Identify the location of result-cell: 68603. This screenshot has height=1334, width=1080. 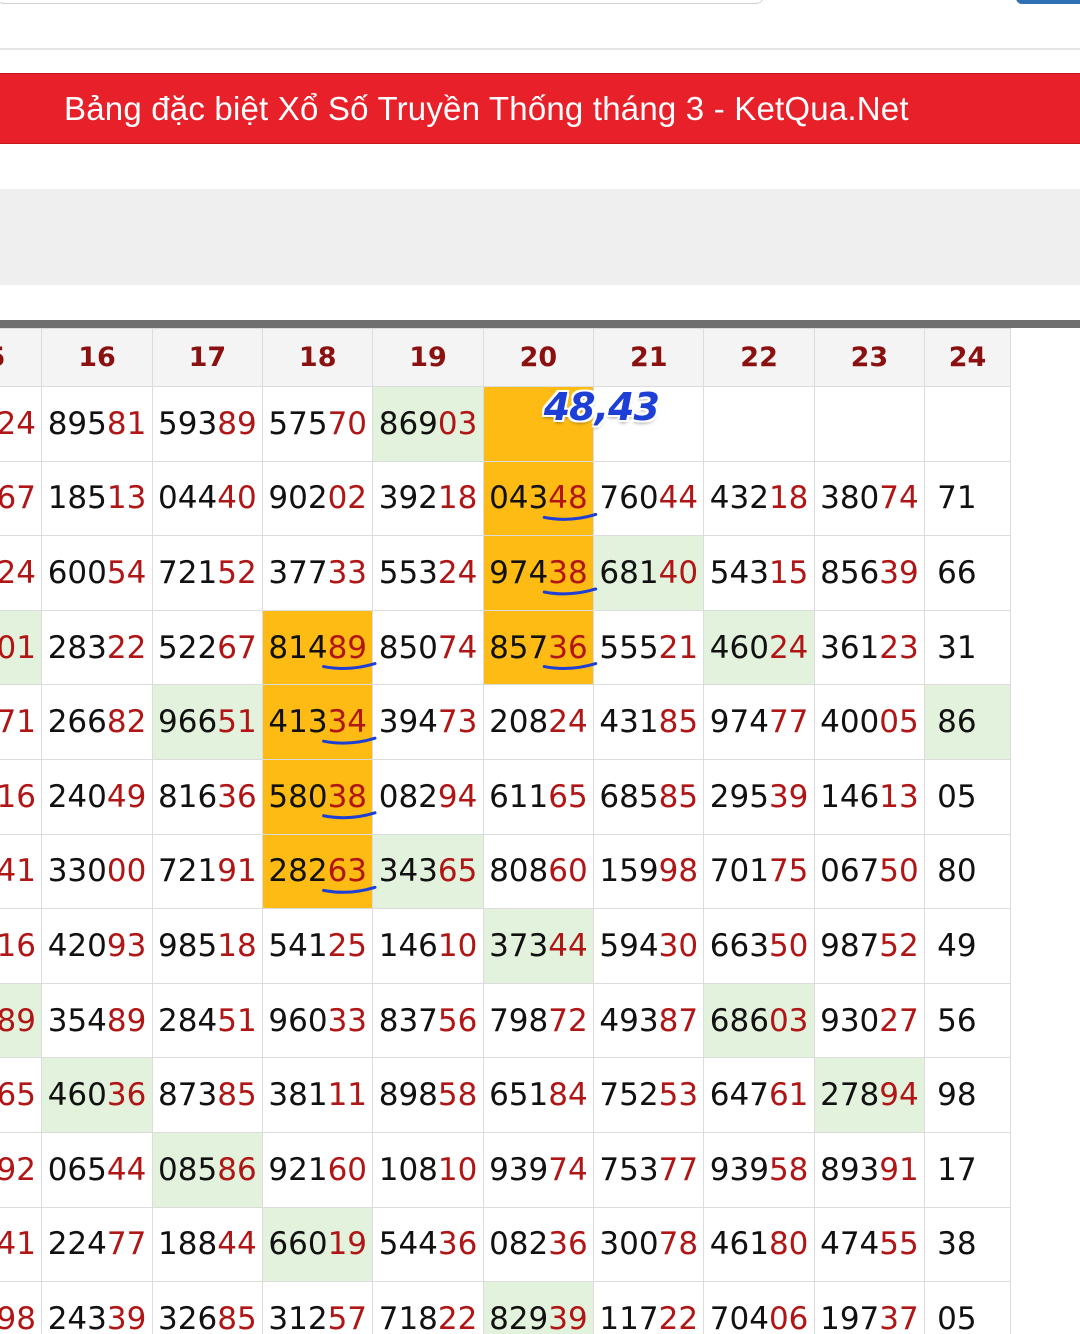
(759, 1020).